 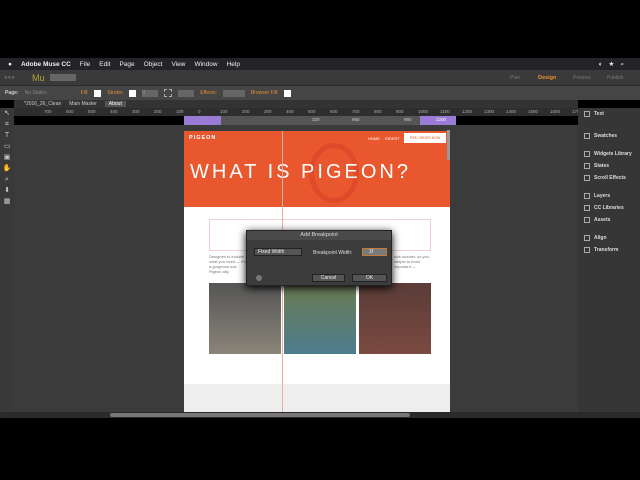 I want to click on app-toolbar: ●●● Mu Plan Design Preview Publish, so click(x=320, y=78).